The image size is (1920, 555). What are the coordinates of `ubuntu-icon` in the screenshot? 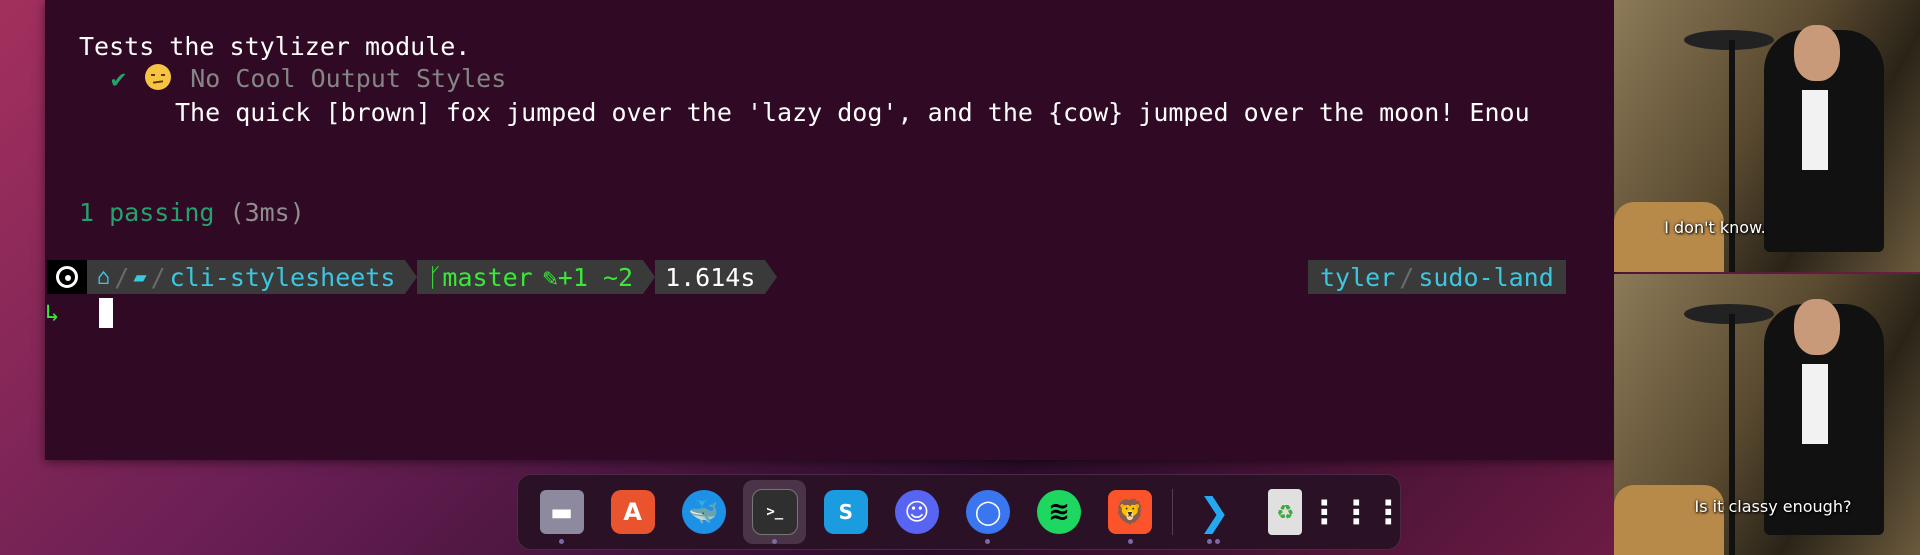 It's located at (67, 277).